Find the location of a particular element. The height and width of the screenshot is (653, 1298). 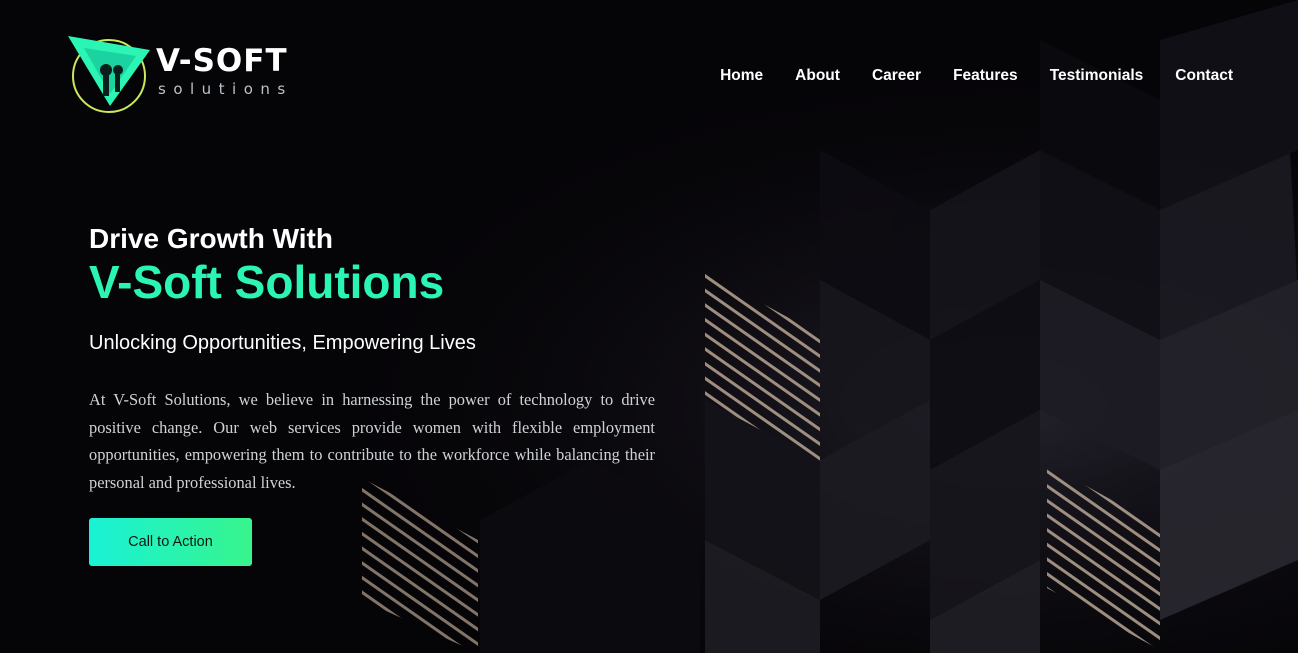

hero-heading-brand: V-Soft Solutions is located at coordinates (267, 282).